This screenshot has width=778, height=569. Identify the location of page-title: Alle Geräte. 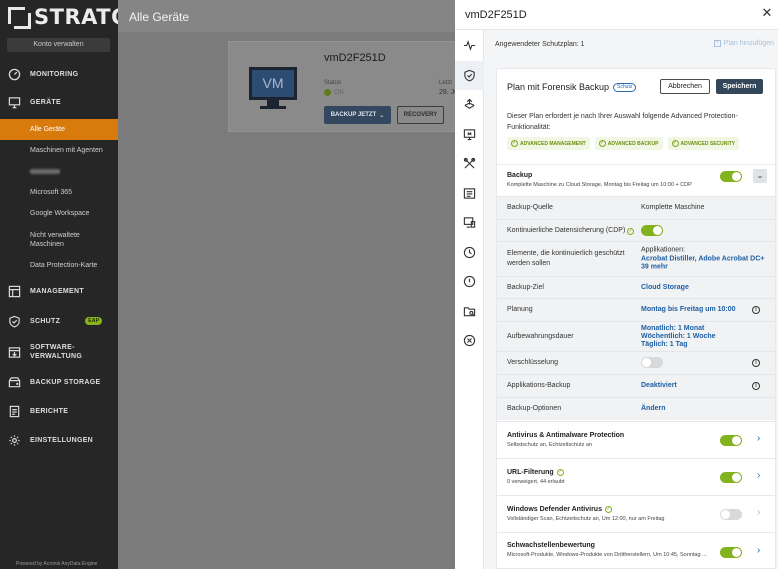
(286, 16).